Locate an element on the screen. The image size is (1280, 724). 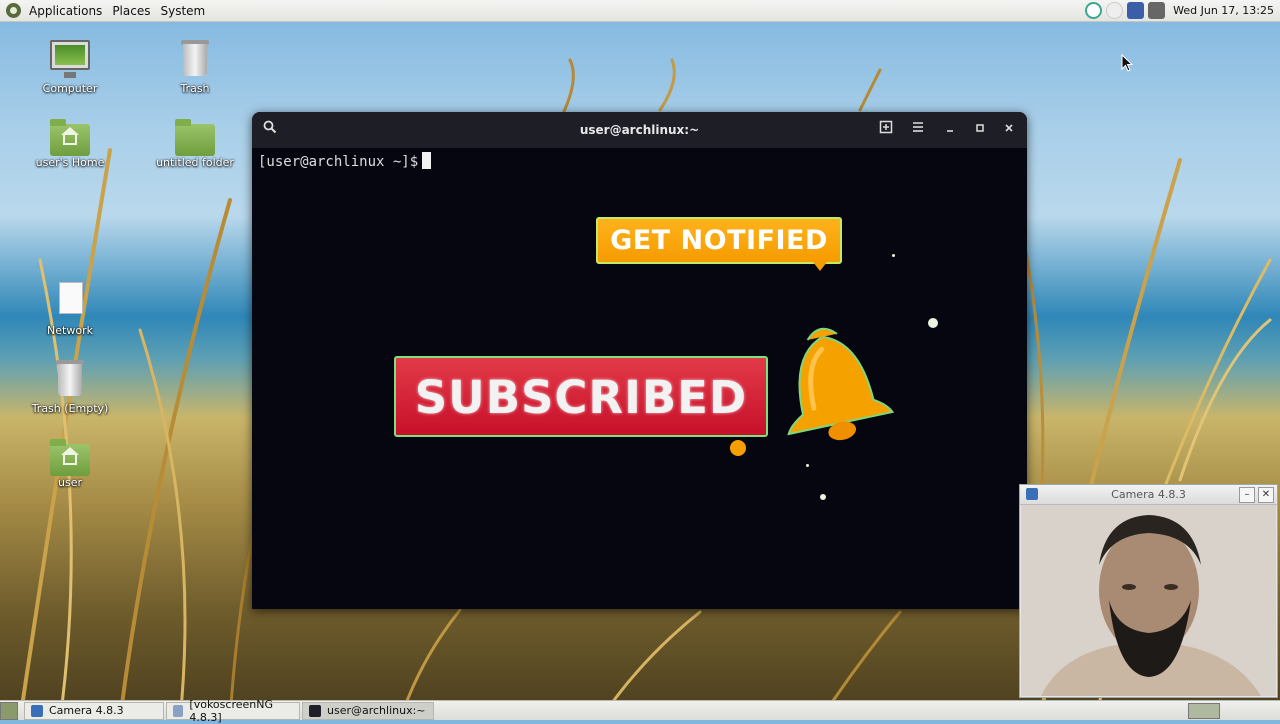
terminal-prompt: [user@archlinux ~]$ is located at coordinates (338, 162).